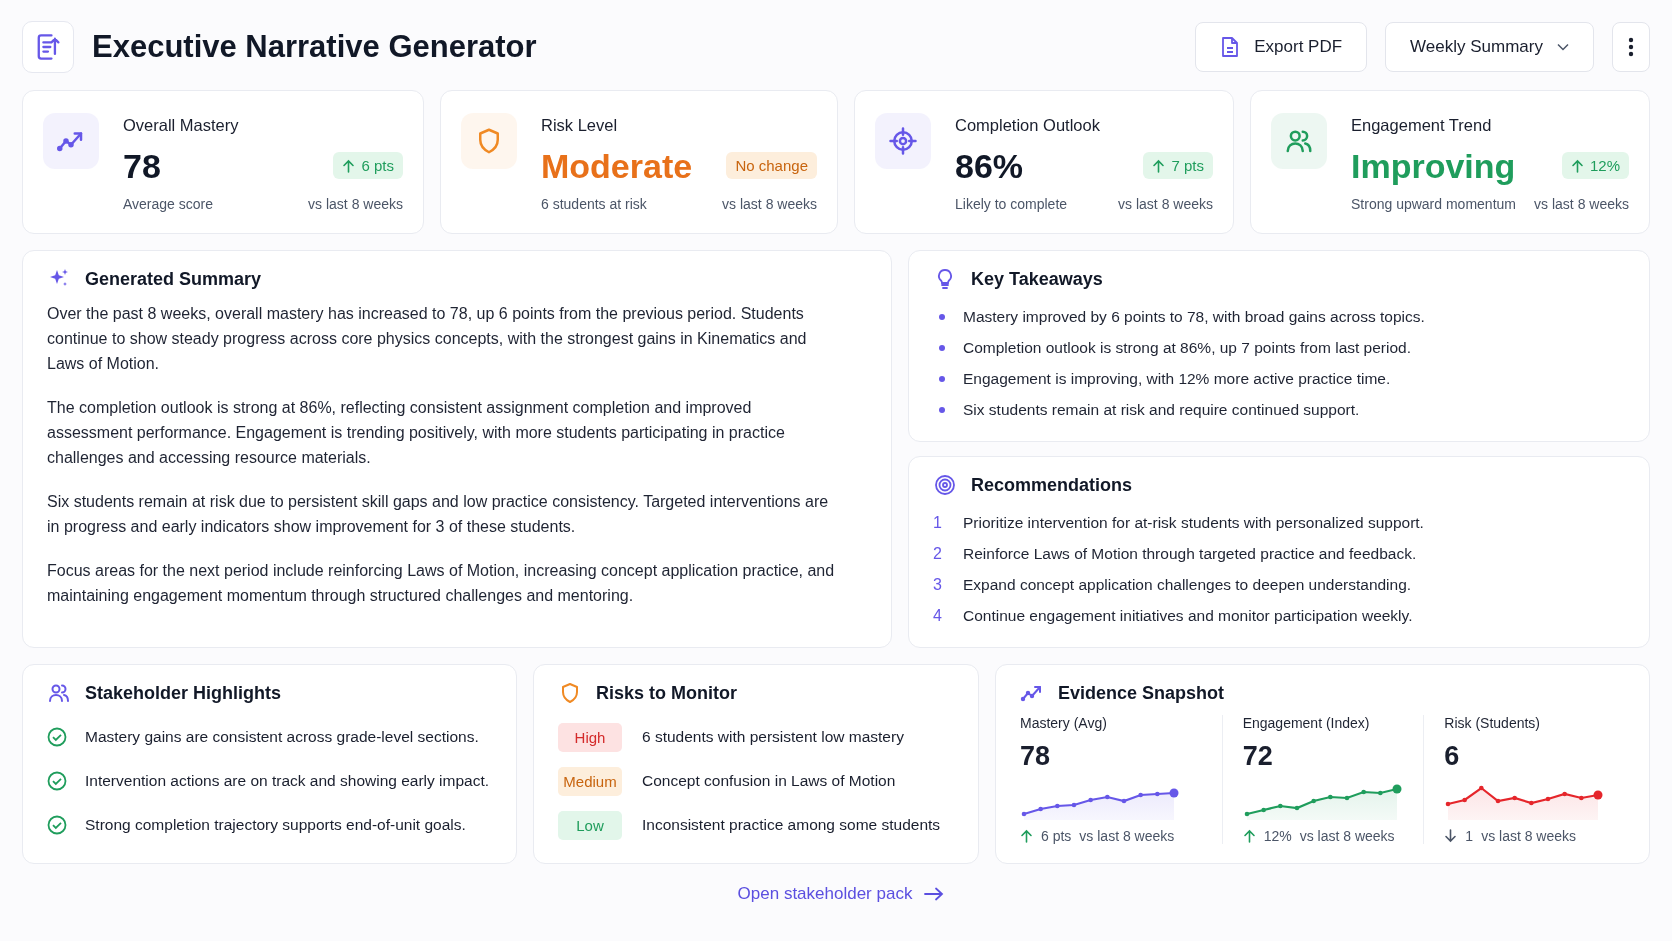 The image size is (1672, 941). What do you see at coordinates (1193, 522) in the screenshot?
I see `recommendation-text: Prioritize intervention for at-risk students with personalized support.` at bounding box center [1193, 522].